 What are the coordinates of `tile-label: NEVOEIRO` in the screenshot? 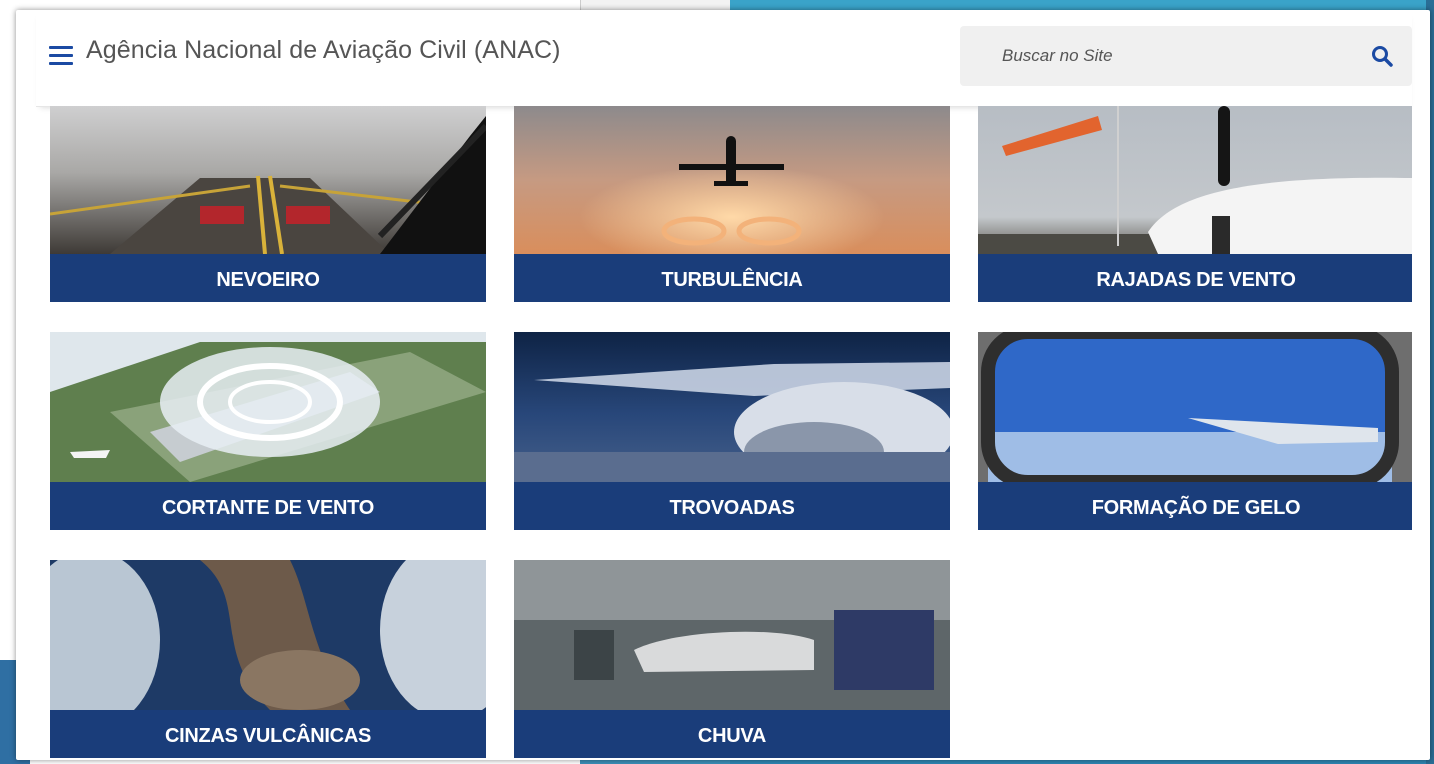 It's located at (268, 278).